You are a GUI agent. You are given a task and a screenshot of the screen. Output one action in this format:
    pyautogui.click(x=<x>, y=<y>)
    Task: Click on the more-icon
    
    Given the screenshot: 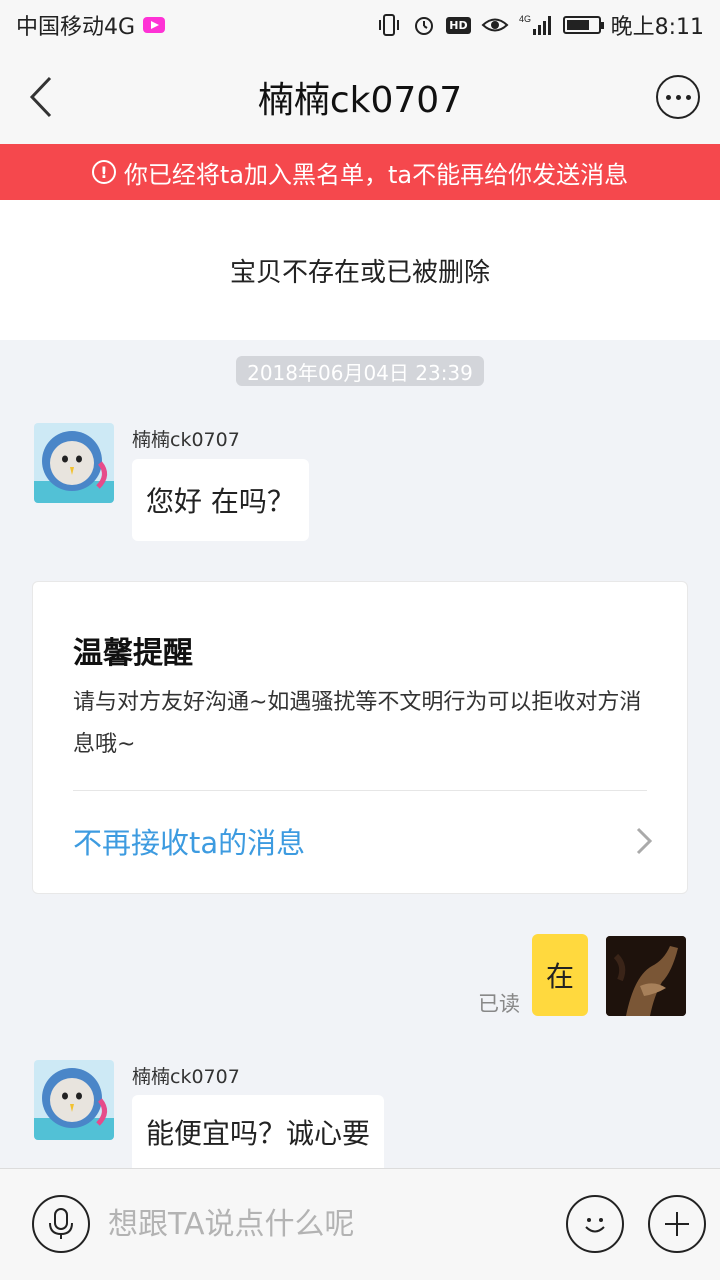 What is the action you would take?
    pyautogui.click(x=668, y=97)
    